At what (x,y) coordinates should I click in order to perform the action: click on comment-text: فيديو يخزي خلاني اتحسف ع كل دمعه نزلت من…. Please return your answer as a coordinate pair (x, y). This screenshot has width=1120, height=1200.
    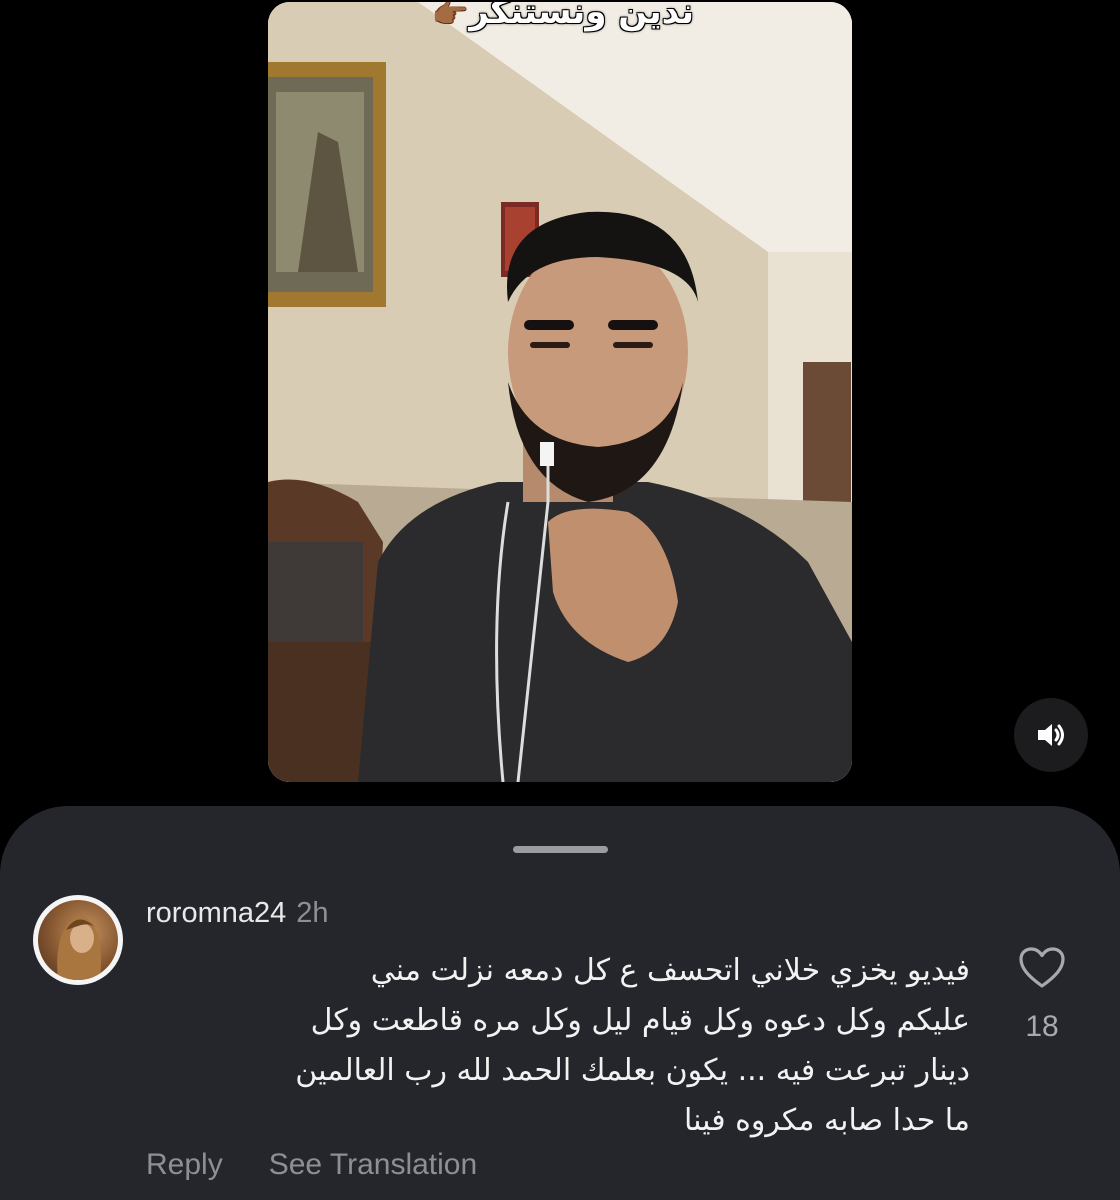
    Looking at the image, I should click on (555, 1046).